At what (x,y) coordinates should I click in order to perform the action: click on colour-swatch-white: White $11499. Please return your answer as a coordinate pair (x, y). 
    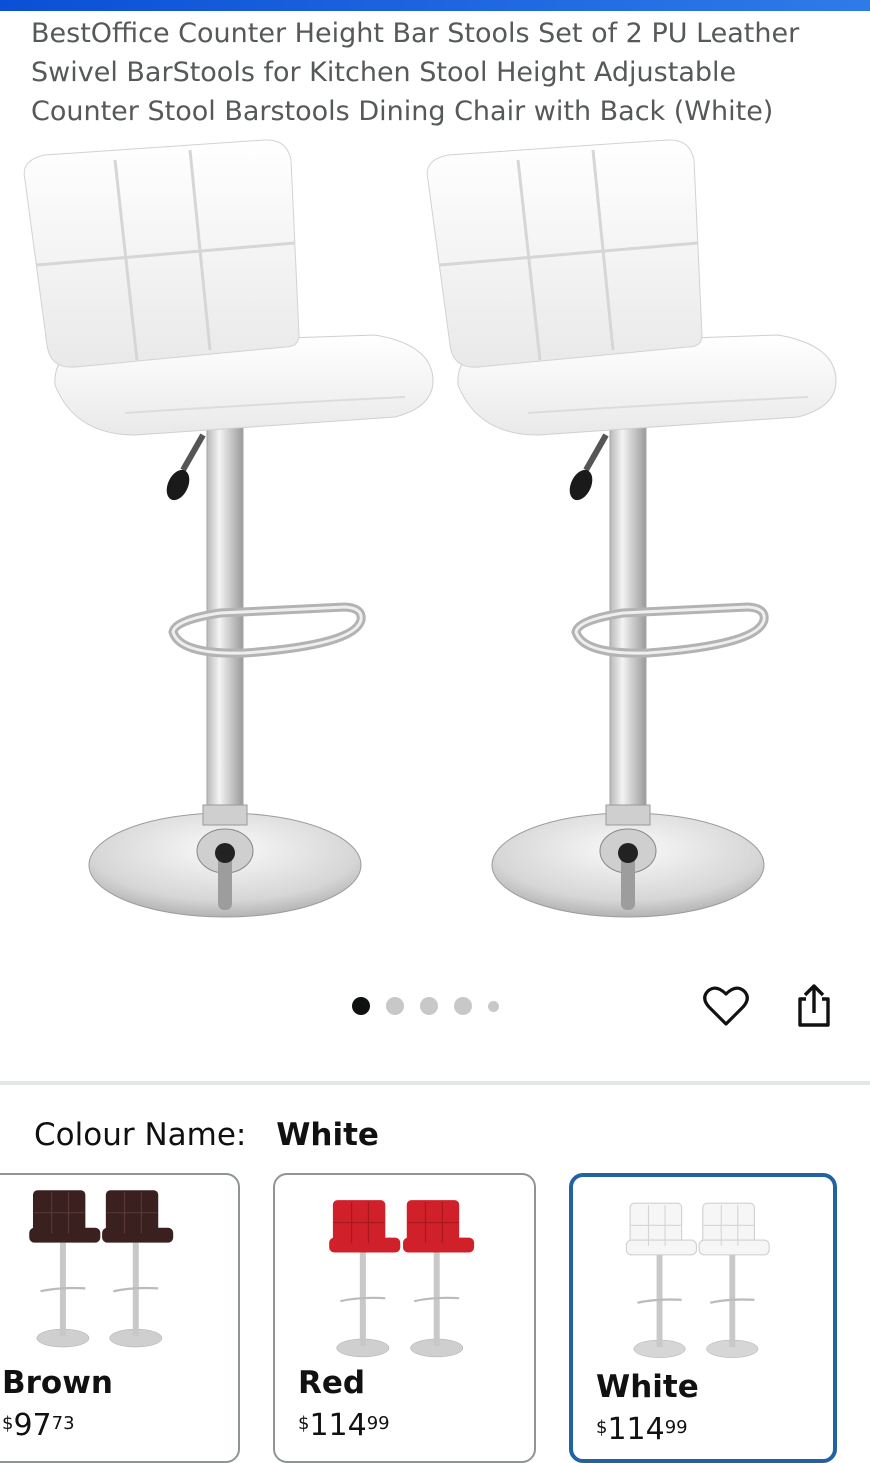
    Looking at the image, I should click on (703, 1318).